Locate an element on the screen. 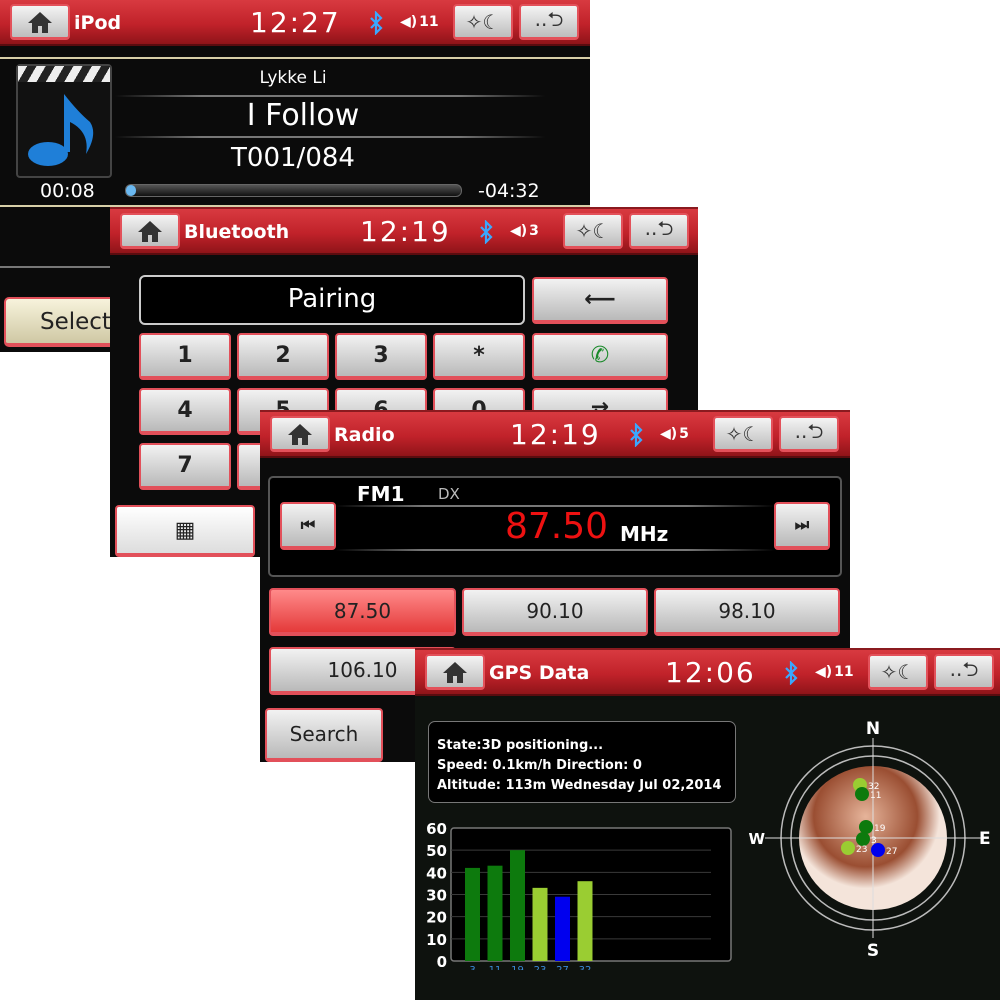 The height and width of the screenshot is (1000, 1000). satellite-sky-plot: N S E W 321119323 27 is located at coordinates (869, 840).